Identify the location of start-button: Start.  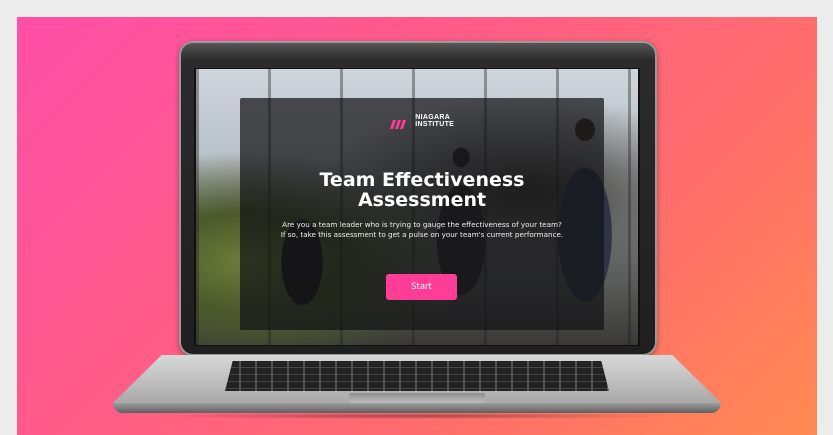
(421, 287).